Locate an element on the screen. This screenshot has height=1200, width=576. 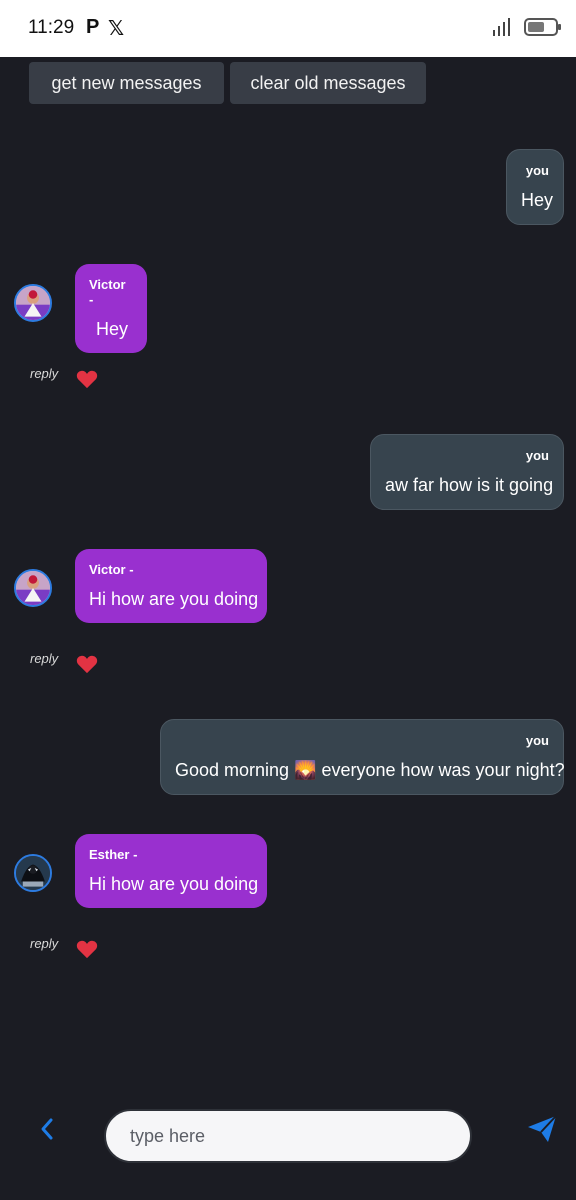
other-message-bubble: Esther - Hi how are you doing is located at coordinates (171, 871).